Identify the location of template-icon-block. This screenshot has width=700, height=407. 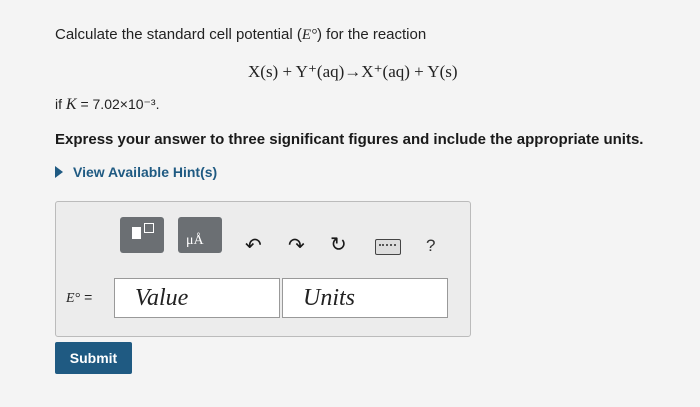
(136, 233).